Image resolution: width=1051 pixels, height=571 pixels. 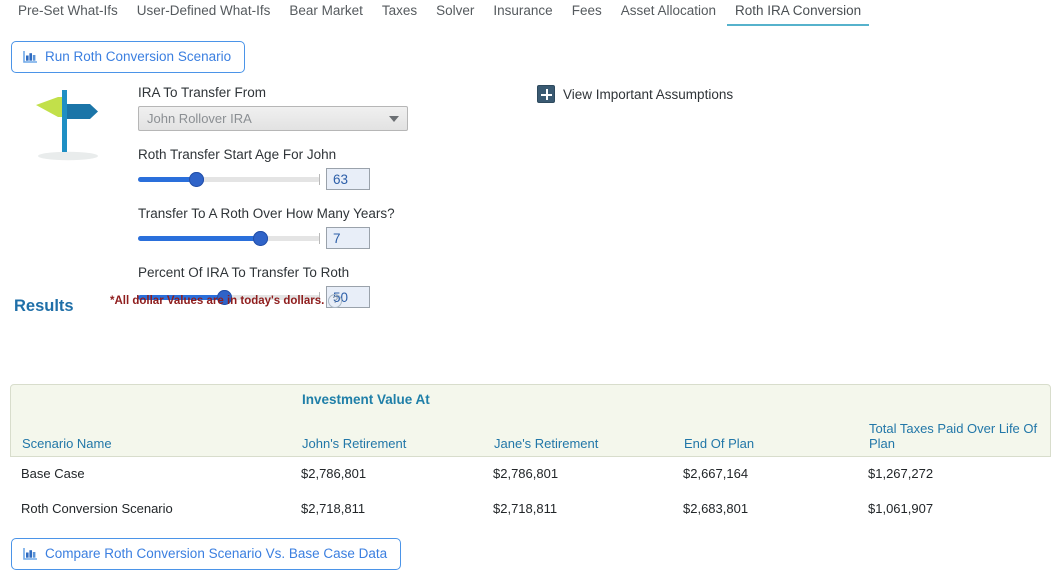 I want to click on column-header-johns-retirement: John's Retirement, so click(x=354, y=443).